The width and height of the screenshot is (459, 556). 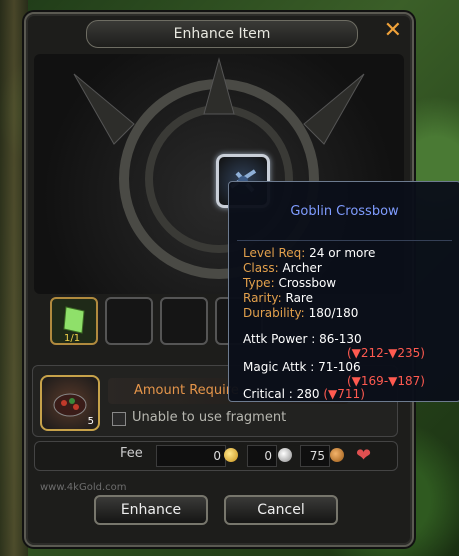 I want to click on material-count: 1/1, so click(x=72, y=338).